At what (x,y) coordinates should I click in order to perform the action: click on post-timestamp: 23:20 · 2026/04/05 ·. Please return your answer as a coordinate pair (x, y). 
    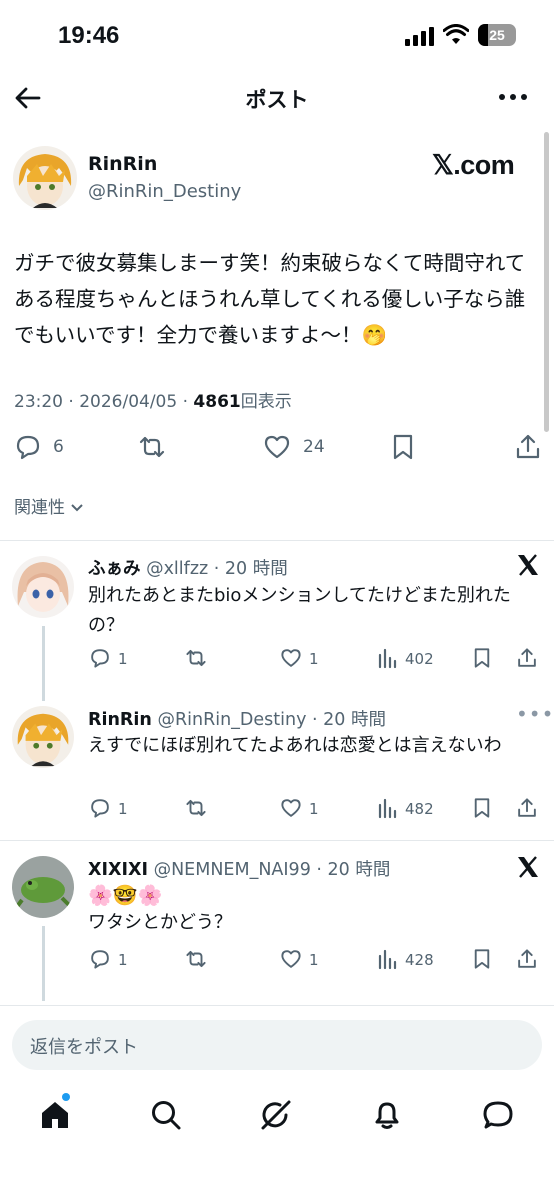
    Looking at the image, I should click on (104, 402).